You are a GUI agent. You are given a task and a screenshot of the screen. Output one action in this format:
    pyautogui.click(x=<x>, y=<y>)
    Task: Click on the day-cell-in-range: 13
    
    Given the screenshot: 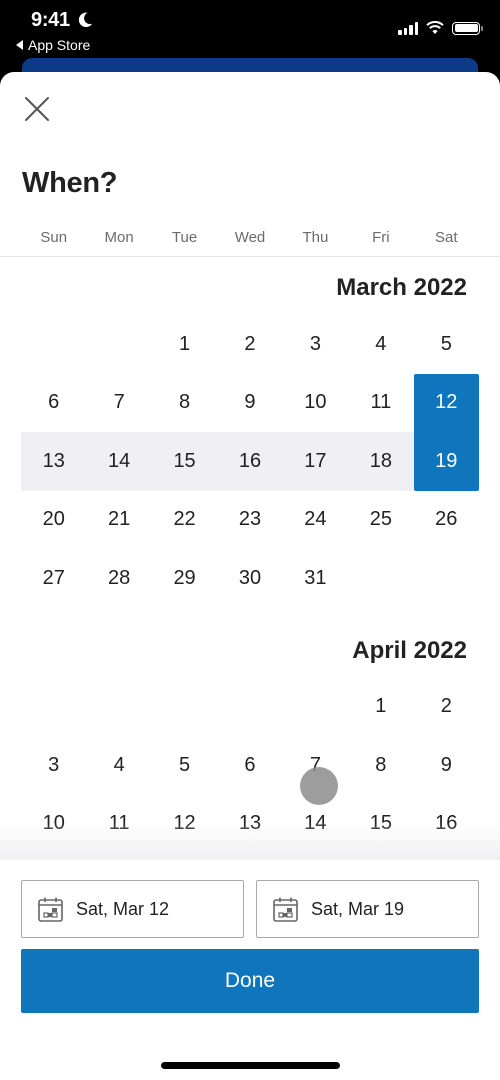 What is the action you would take?
    pyautogui.click(x=54, y=461)
    